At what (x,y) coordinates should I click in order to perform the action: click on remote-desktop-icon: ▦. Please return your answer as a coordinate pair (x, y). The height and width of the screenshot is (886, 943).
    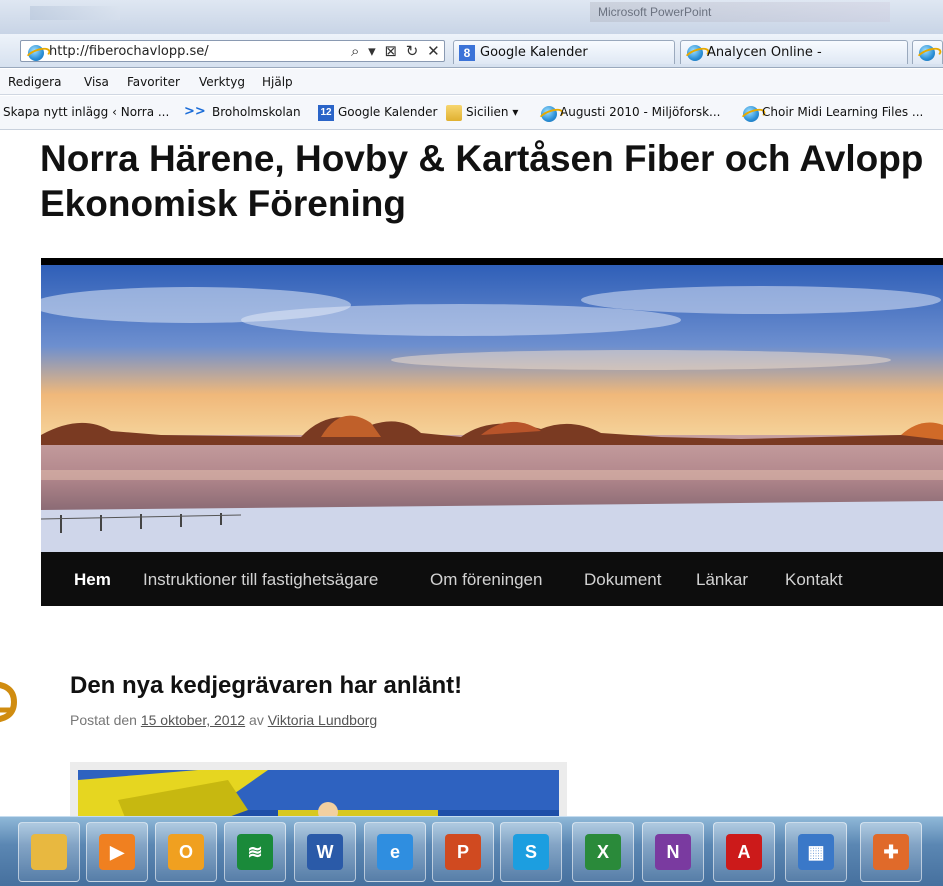
    Looking at the image, I should click on (816, 852).